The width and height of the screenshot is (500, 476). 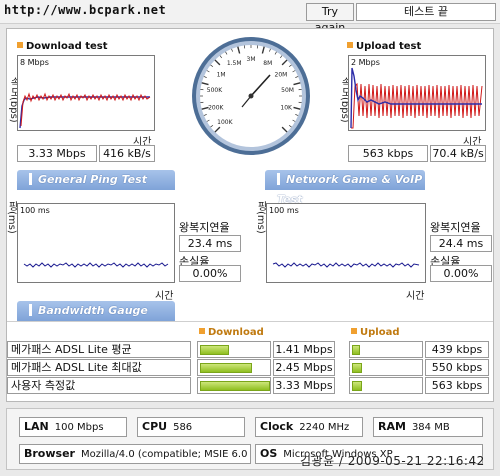 What do you see at coordinates (234, 63) in the screenshot?
I see `gauge-scale-label: 1.5M` at bounding box center [234, 63].